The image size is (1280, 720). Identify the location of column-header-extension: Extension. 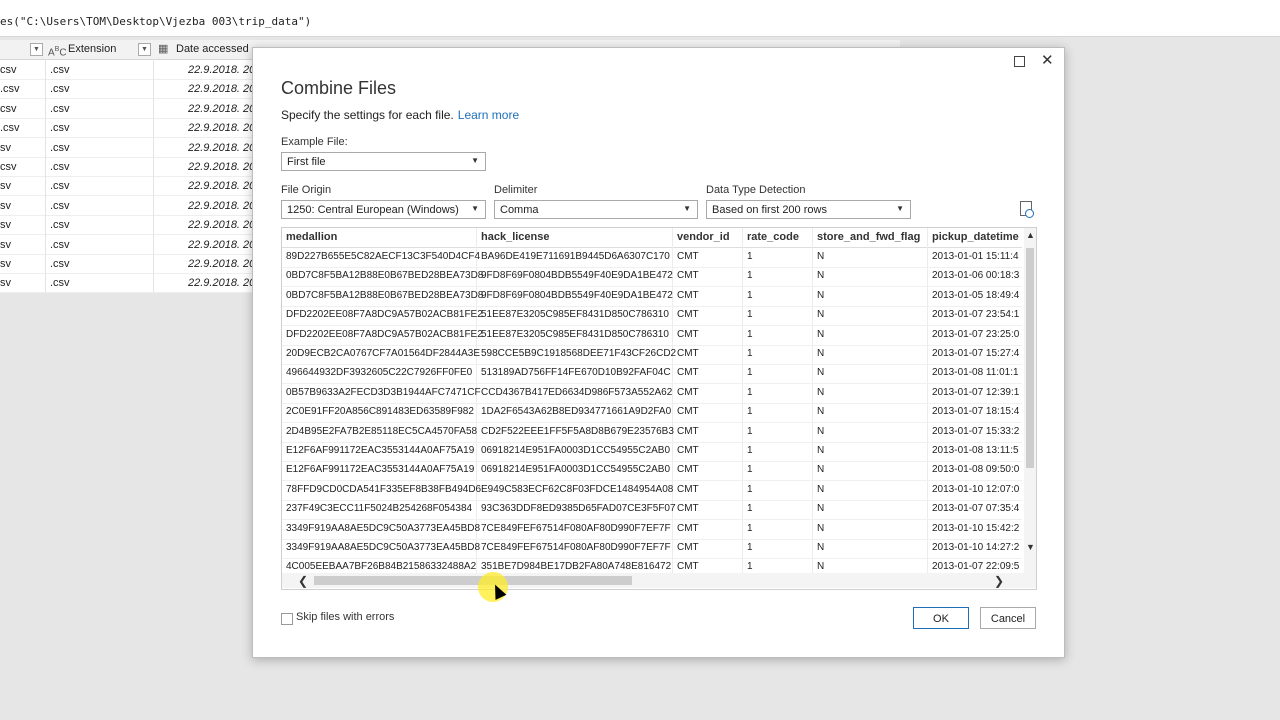
(92, 49).